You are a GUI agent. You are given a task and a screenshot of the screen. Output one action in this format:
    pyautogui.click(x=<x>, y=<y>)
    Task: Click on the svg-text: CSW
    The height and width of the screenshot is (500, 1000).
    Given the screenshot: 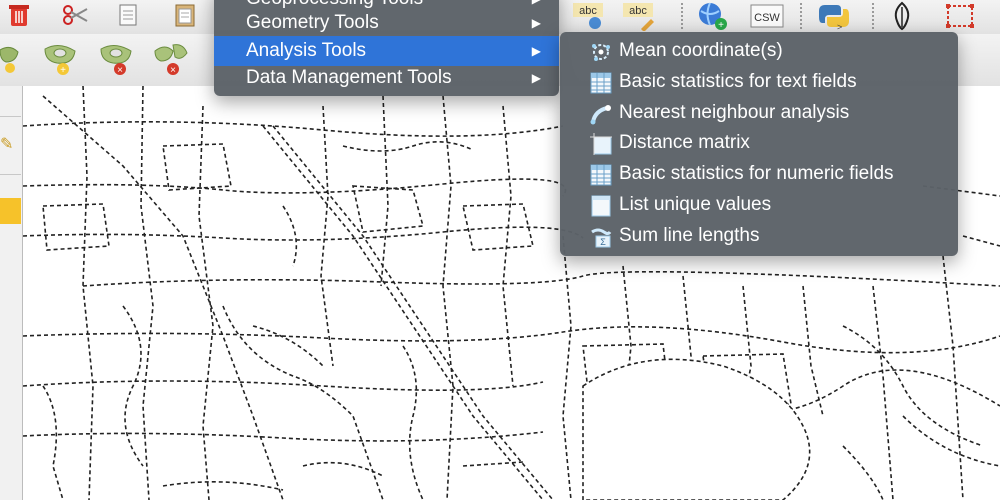 What is the action you would take?
    pyautogui.click(x=767, y=18)
    